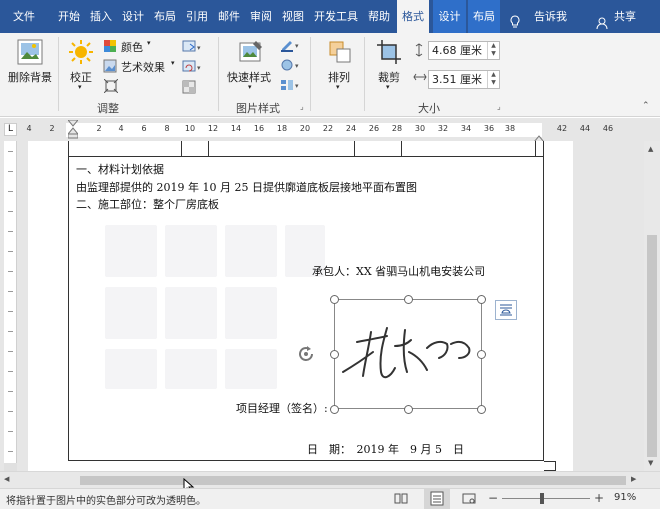  What do you see at coordinates (167, 128) in the screenshot?
I see `ruler-number: 8` at bounding box center [167, 128].